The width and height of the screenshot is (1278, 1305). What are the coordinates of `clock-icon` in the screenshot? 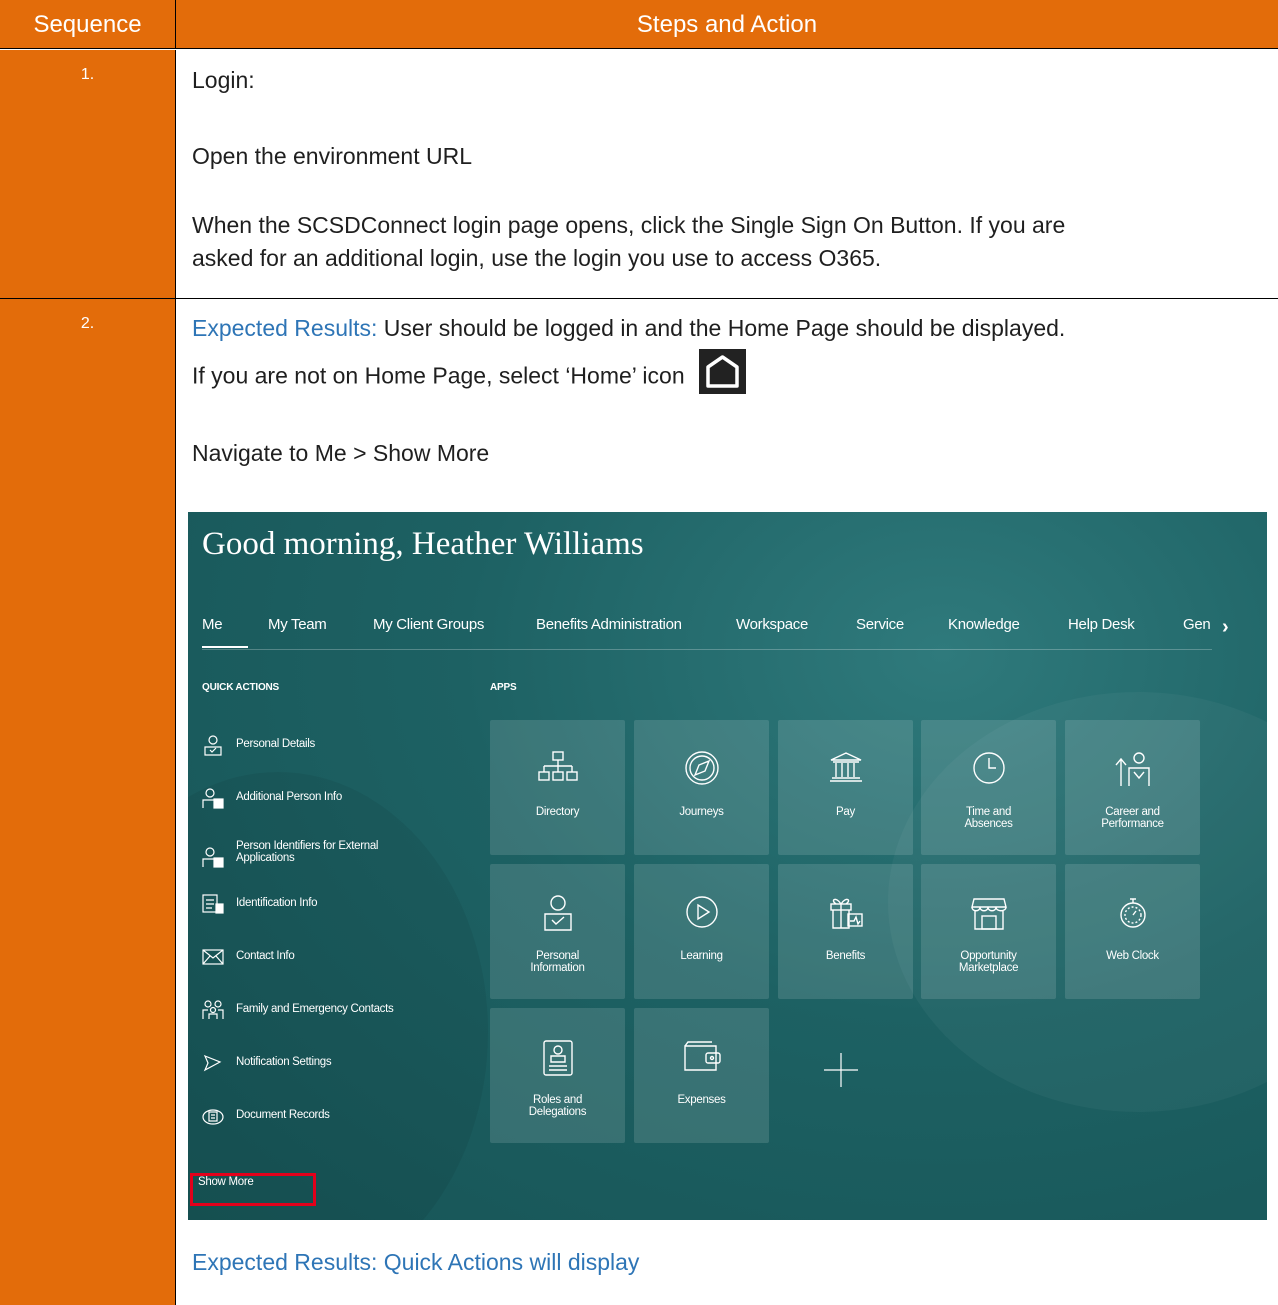 It's located at (989, 768).